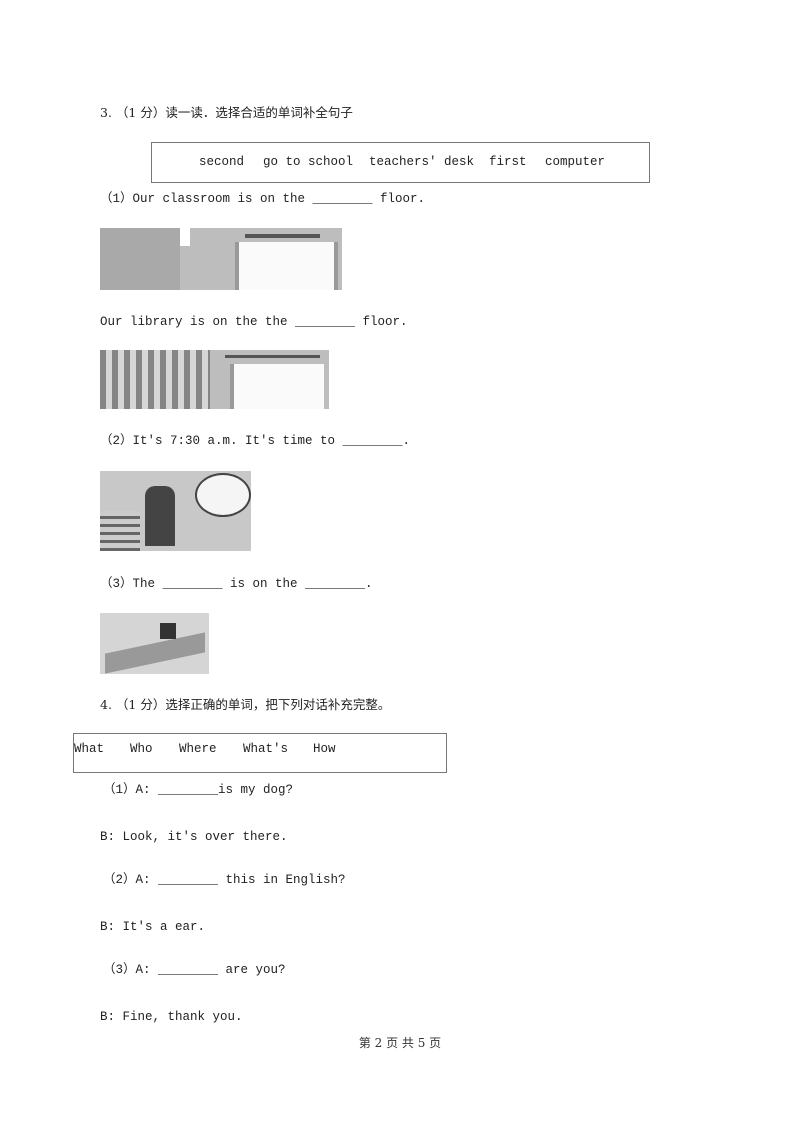 The width and height of the screenshot is (800, 1132). What do you see at coordinates (141, 749) in the screenshot?
I see `word-option: Who` at bounding box center [141, 749].